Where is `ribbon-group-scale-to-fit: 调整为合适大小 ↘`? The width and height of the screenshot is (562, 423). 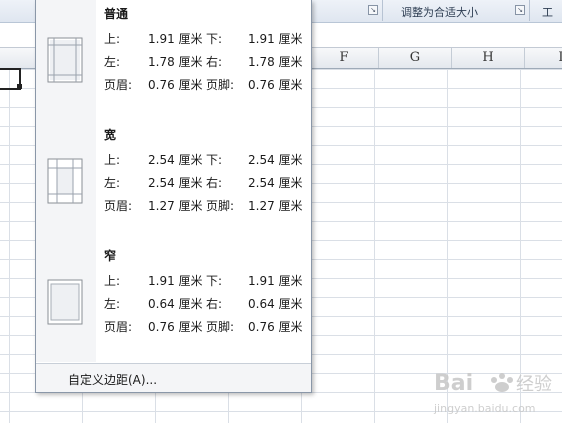
ribbon-group-scale-to-fit: 调整为合适大小 ↘ is located at coordinates (456, 10).